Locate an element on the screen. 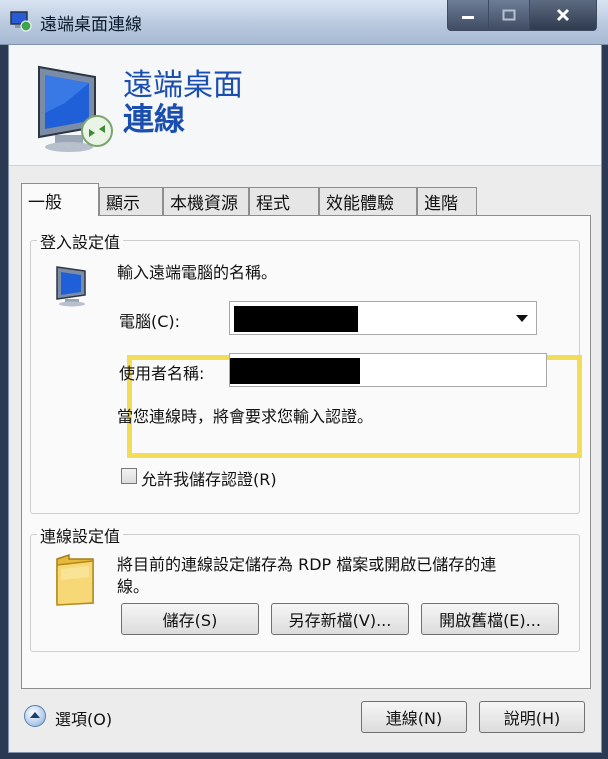 The height and width of the screenshot is (759, 608). redacted-computer-name is located at coordinates (296, 319).